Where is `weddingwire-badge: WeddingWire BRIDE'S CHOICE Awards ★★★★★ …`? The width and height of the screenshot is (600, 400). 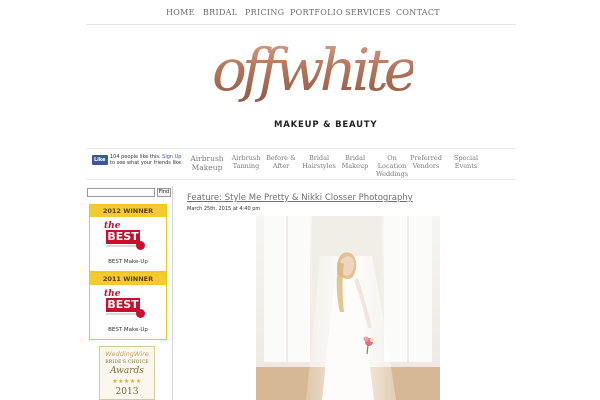
weddingwire-badge: WeddingWire BRIDE'S CHOICE Awards ★★★★★ … is located at coordinates (127, 373).